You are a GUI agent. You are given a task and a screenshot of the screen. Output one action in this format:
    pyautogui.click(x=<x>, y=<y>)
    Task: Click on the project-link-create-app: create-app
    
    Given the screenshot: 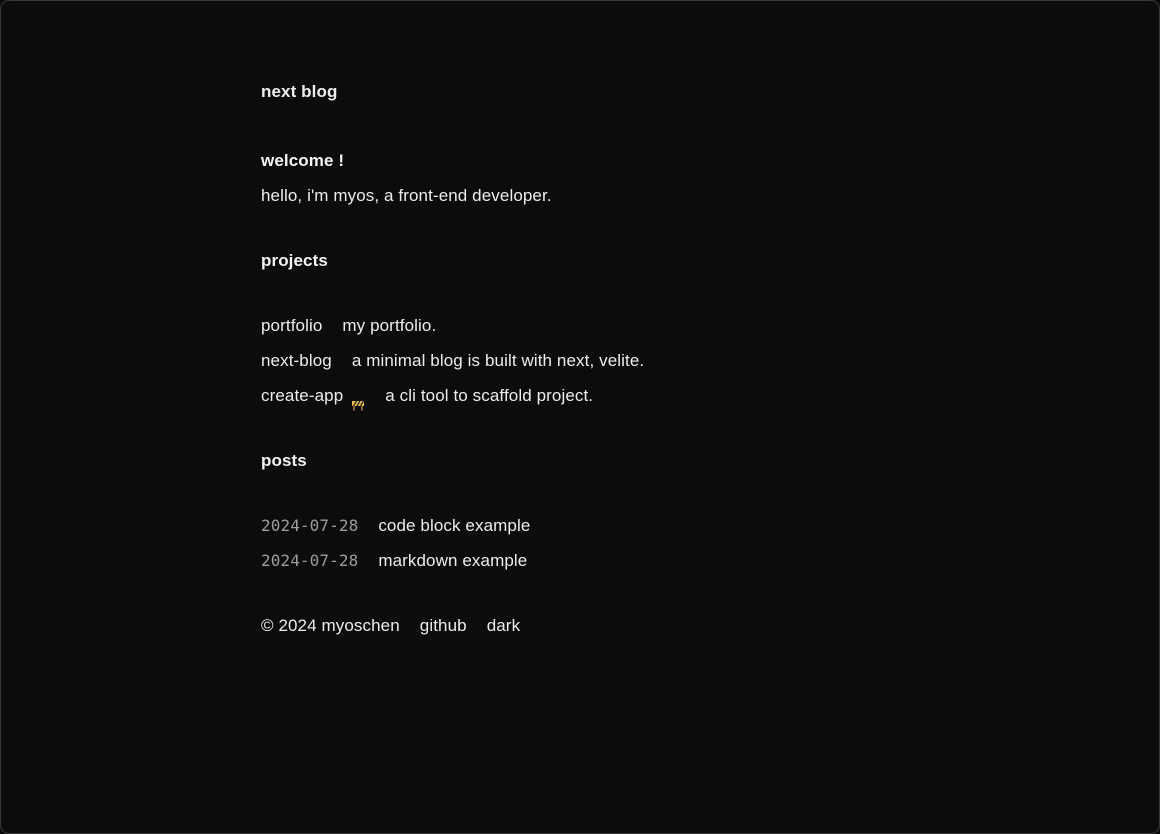 What is the action you would take?
    pyautogui.click(x=302, y=395)
    